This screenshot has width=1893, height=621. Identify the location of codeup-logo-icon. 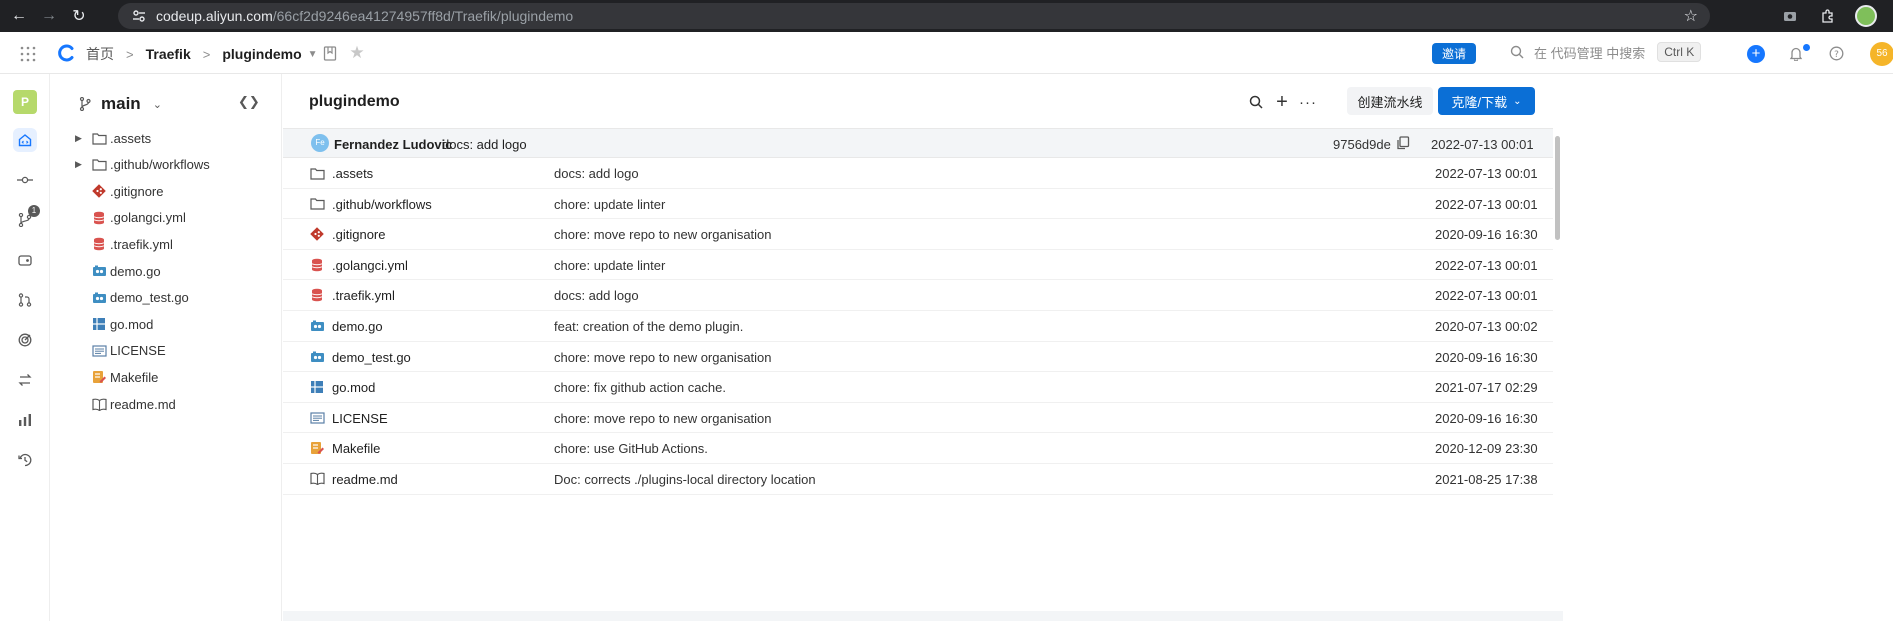
(67, 53).